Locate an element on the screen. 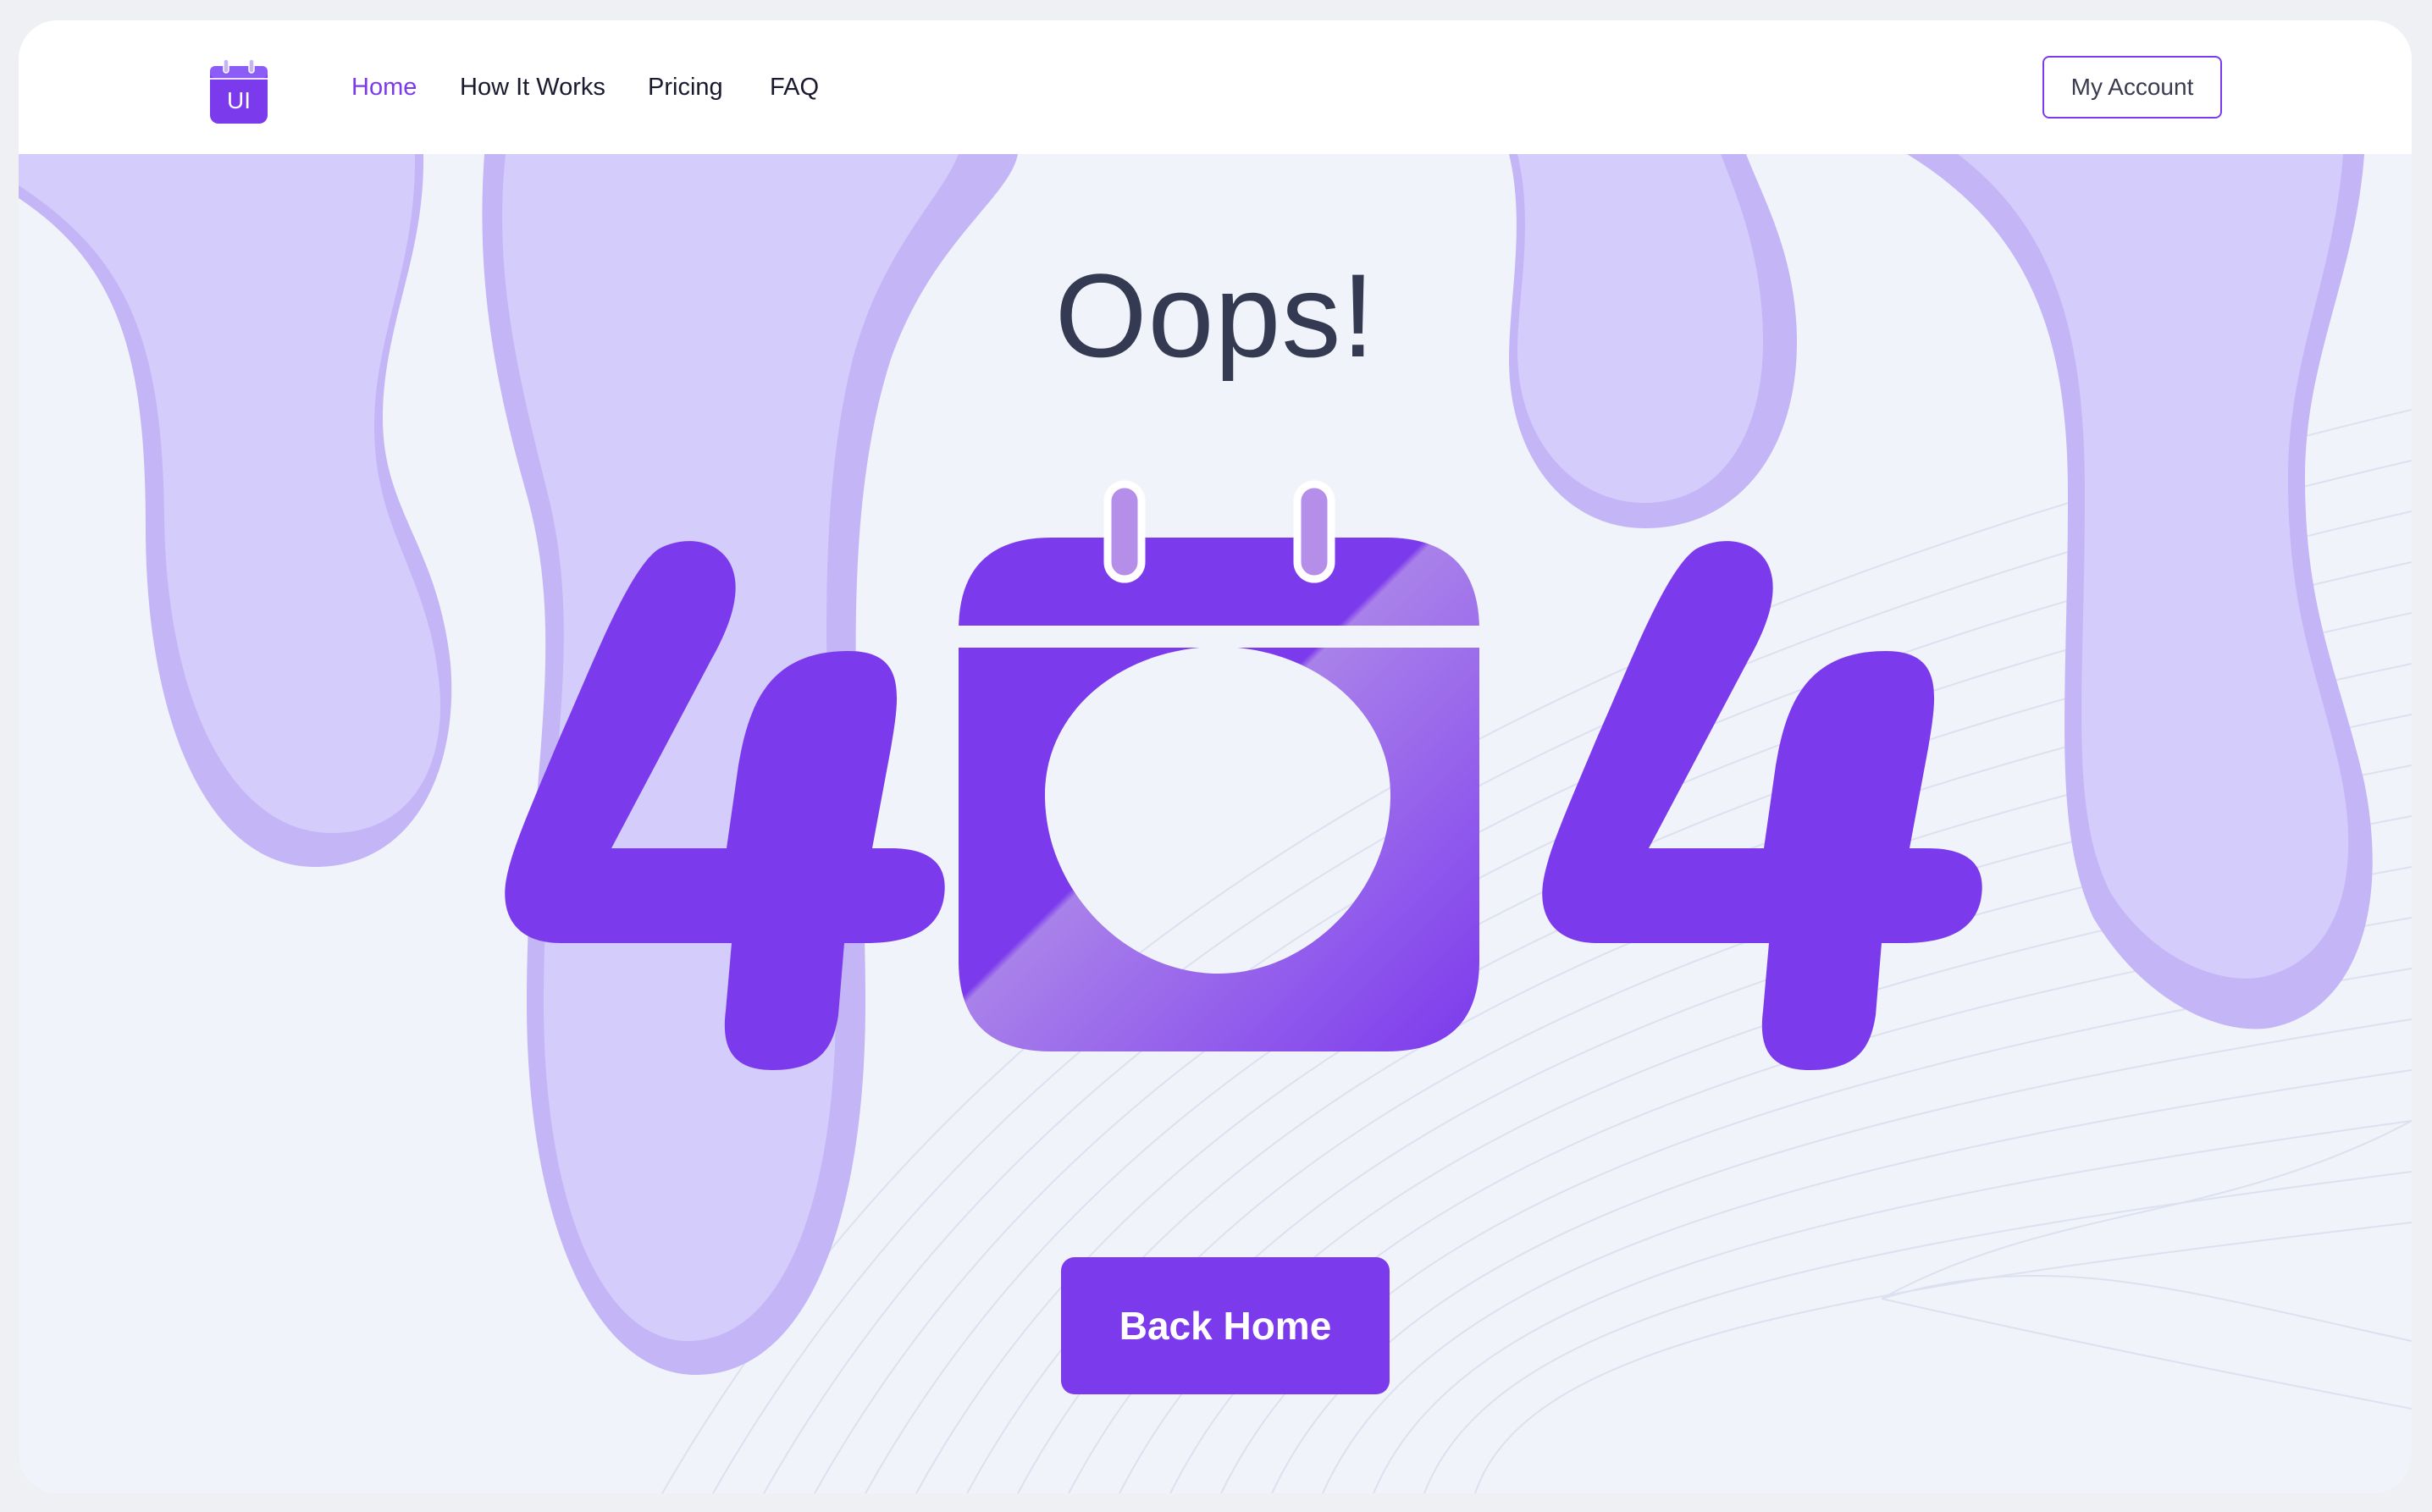 The width and height of the screenshot is (2432, 1512). logo-text: UI is located at coordinates (239, 100).